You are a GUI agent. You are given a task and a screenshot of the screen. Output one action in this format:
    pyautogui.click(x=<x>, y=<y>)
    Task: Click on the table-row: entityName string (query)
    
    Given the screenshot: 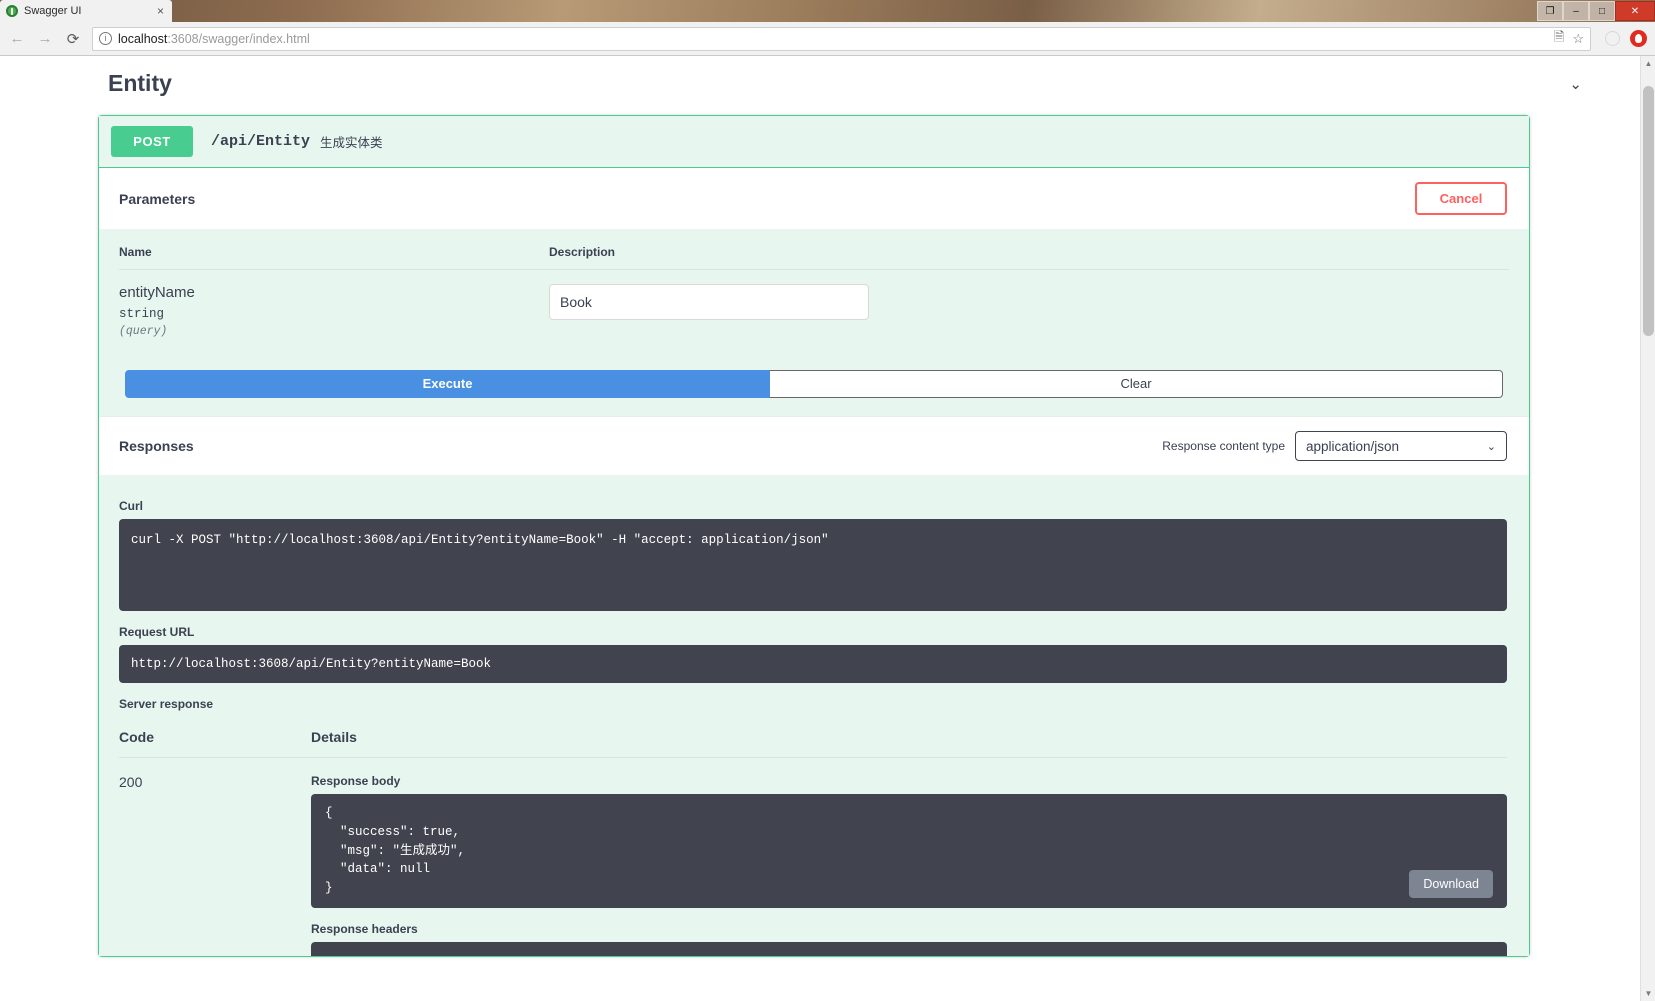 What is the action you would take?
    pyautogui.click(x=814, y=309)
    